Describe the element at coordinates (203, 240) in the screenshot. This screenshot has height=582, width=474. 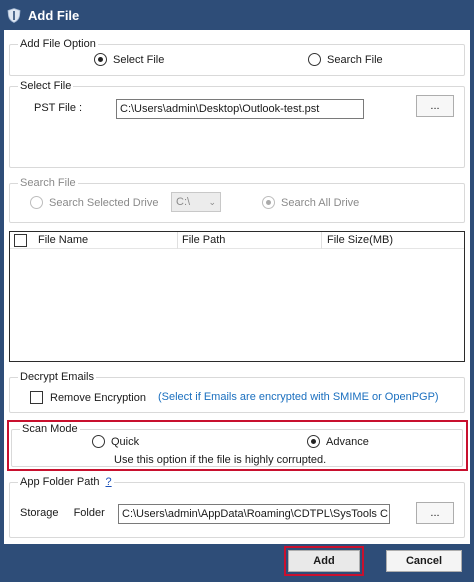
I see `column-header-file-path: File Path` at that location.